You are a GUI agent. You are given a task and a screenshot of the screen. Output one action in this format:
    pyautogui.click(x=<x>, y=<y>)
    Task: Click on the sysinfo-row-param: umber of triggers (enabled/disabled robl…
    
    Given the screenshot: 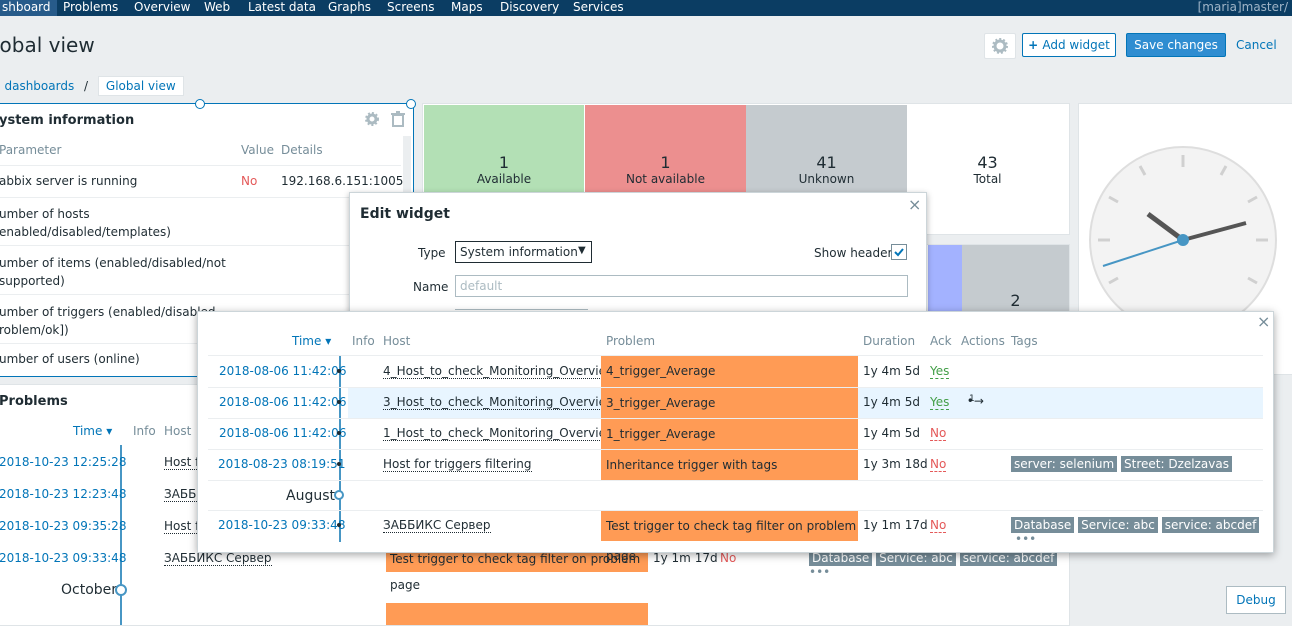 What is the action you would take?
    pyautogui.click(x=108, y=321)
    